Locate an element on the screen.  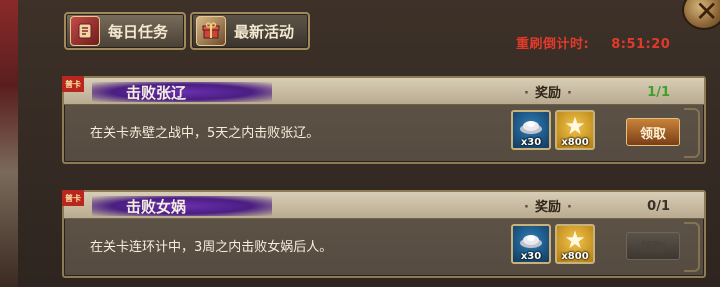
task-title: 击败女娲 is located at coordinates (182, 206).